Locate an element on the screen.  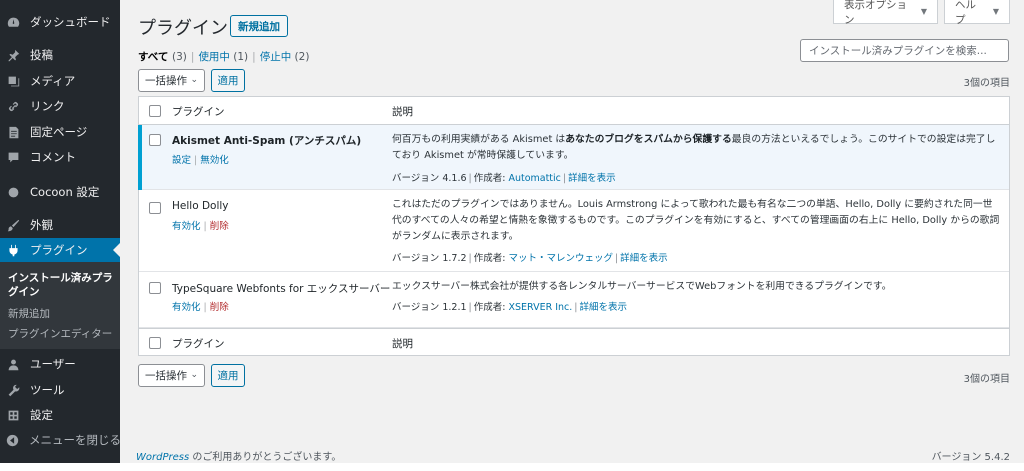
page-icon is located at coordinates (13, 132).